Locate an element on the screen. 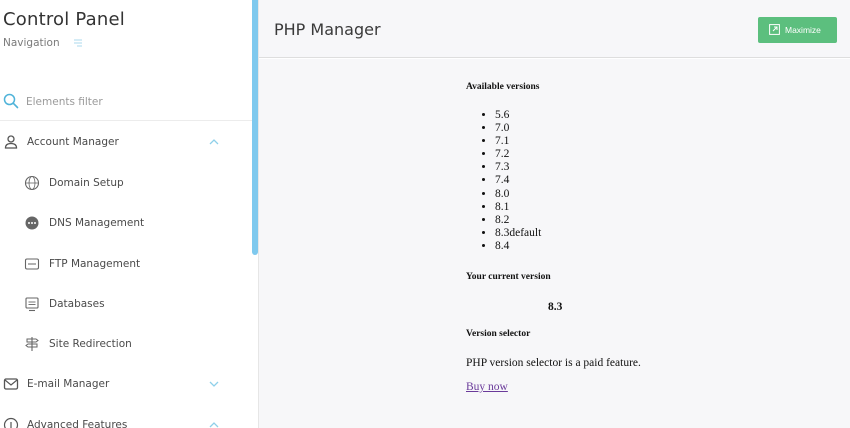 This screenshot has width=850, height=428. version-item: 8.3default is located at coordinates (518, 233).